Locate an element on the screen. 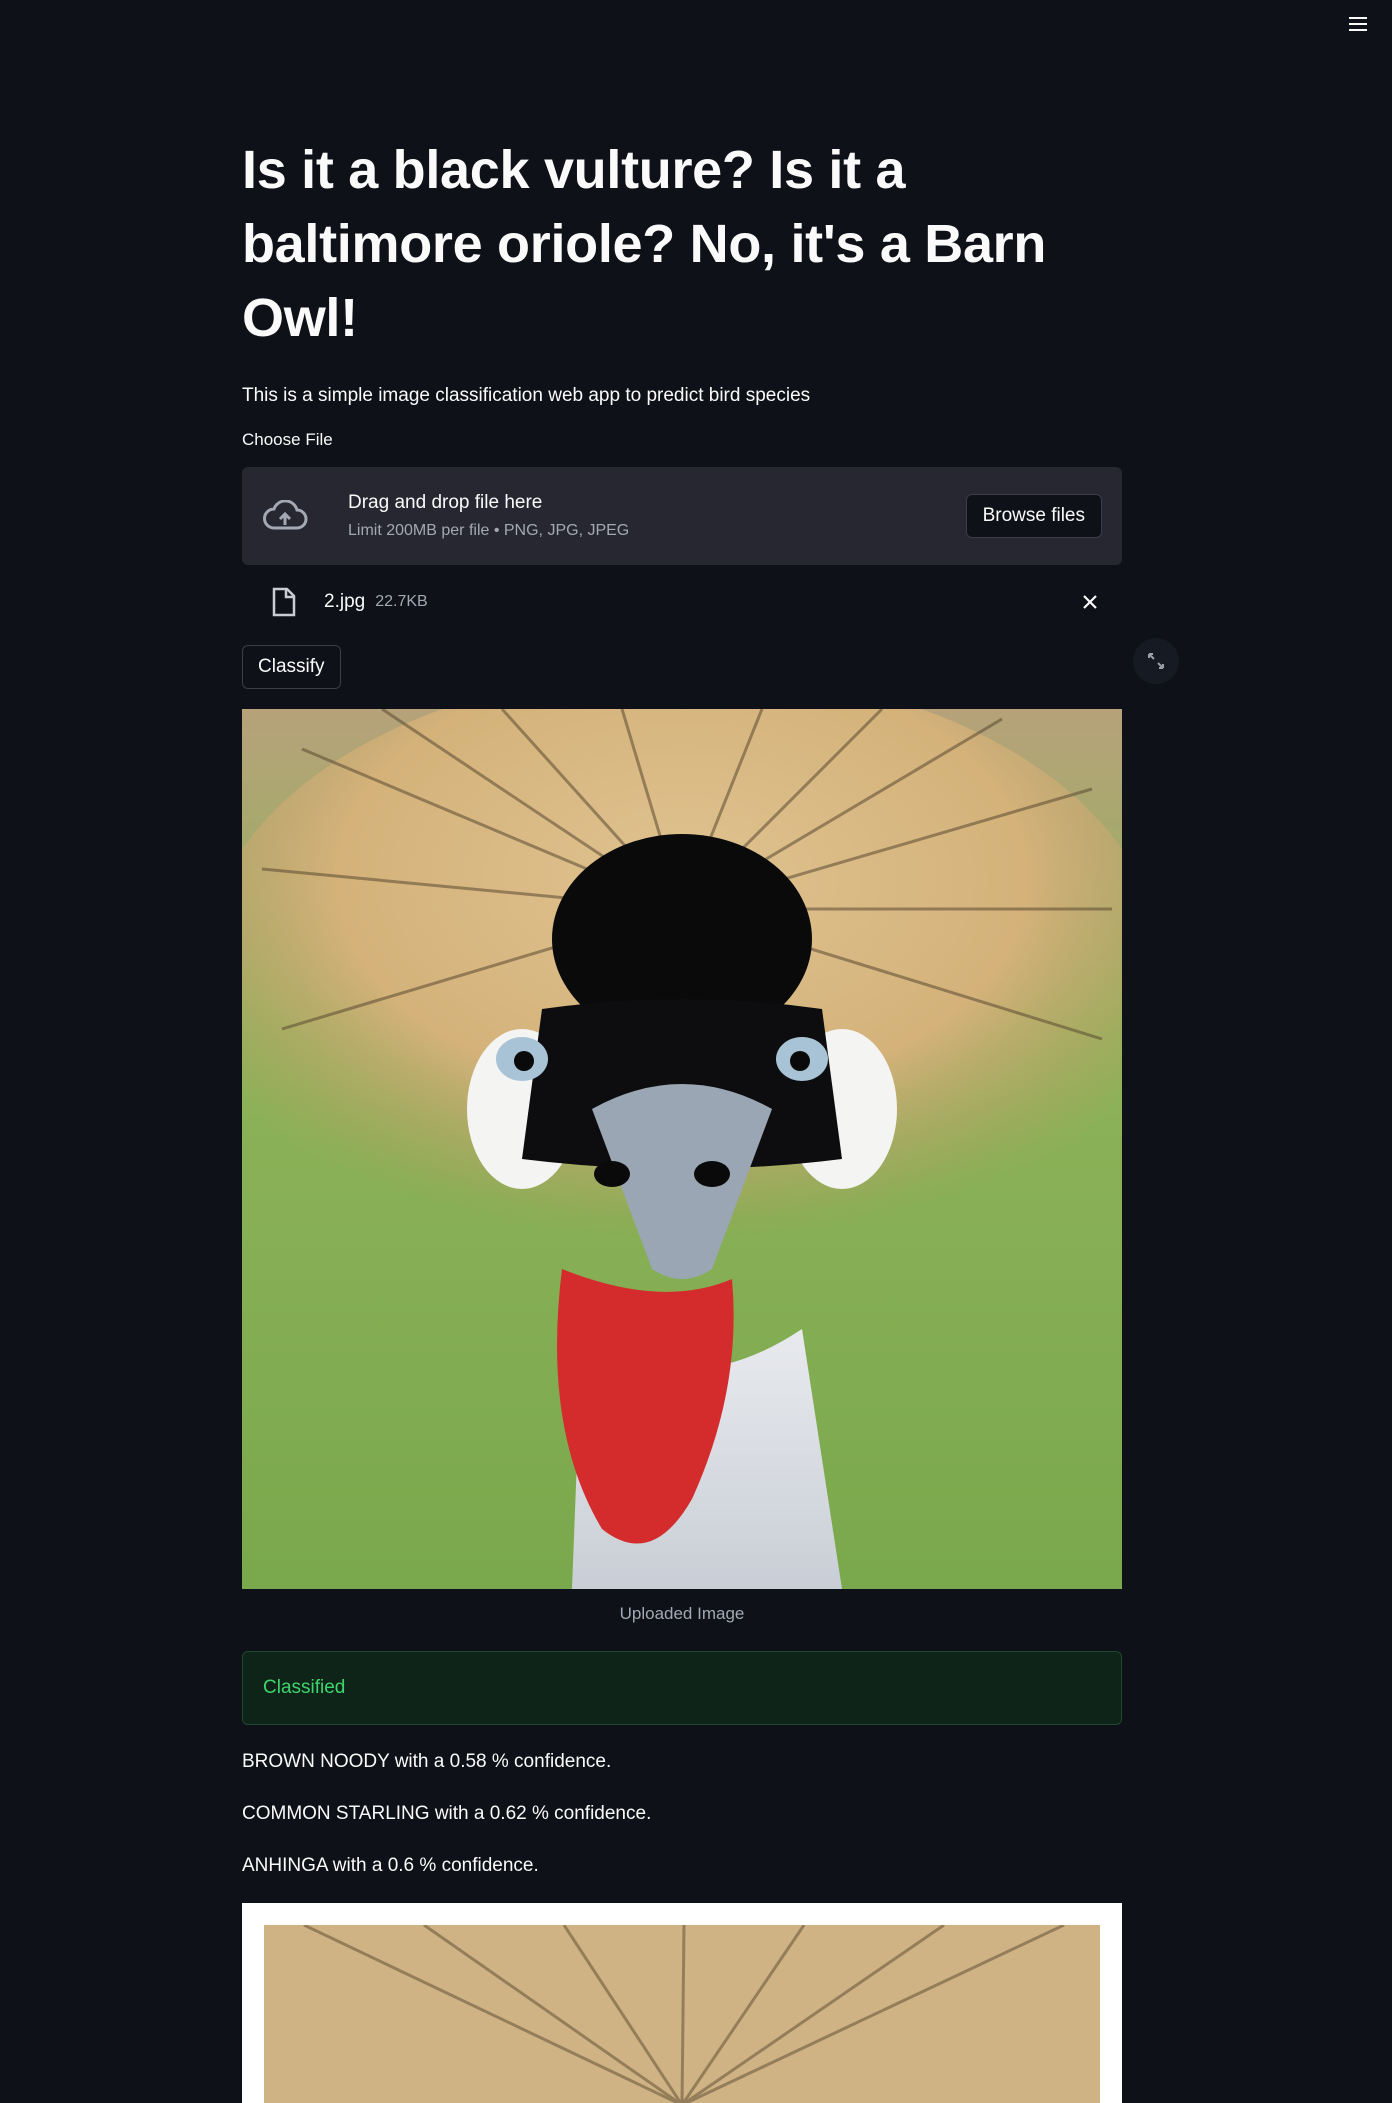 This screenshot has height=2103, width=1392. uploaded-file-row: 2.jpg 22.7KB is located at coordinates (682, 602).